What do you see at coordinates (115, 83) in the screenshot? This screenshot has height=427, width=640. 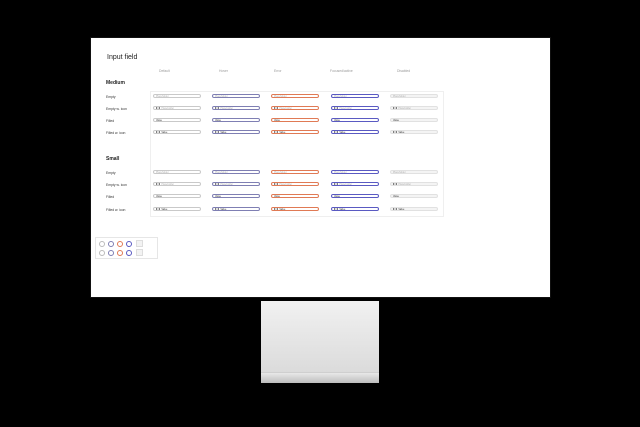 I see `section-medium: Medium` at bounding box center [115, 83].